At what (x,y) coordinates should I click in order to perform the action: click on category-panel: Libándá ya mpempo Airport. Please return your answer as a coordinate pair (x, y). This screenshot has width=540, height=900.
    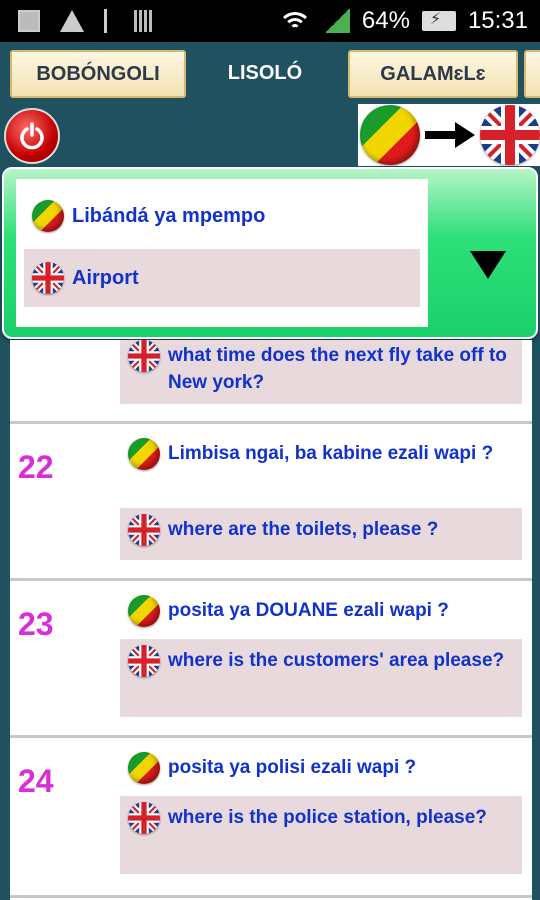
    Looking at the image, I should click on (222, 253).